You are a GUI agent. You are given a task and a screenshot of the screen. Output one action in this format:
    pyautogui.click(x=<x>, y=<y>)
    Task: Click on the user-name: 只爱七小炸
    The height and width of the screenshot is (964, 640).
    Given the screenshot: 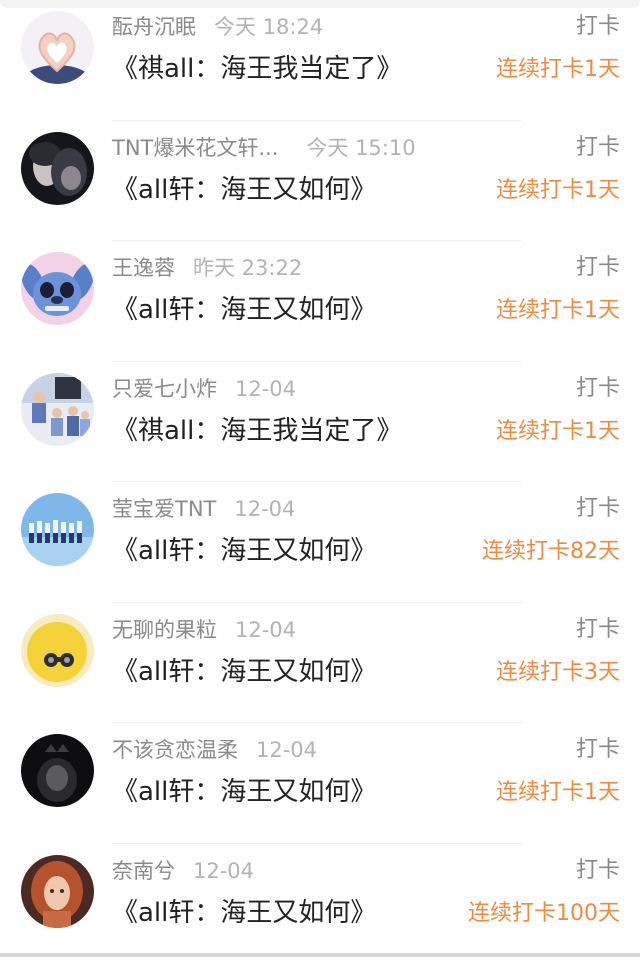 What is the action you would take?
    pyautogui.click(x=164, y=389)
    